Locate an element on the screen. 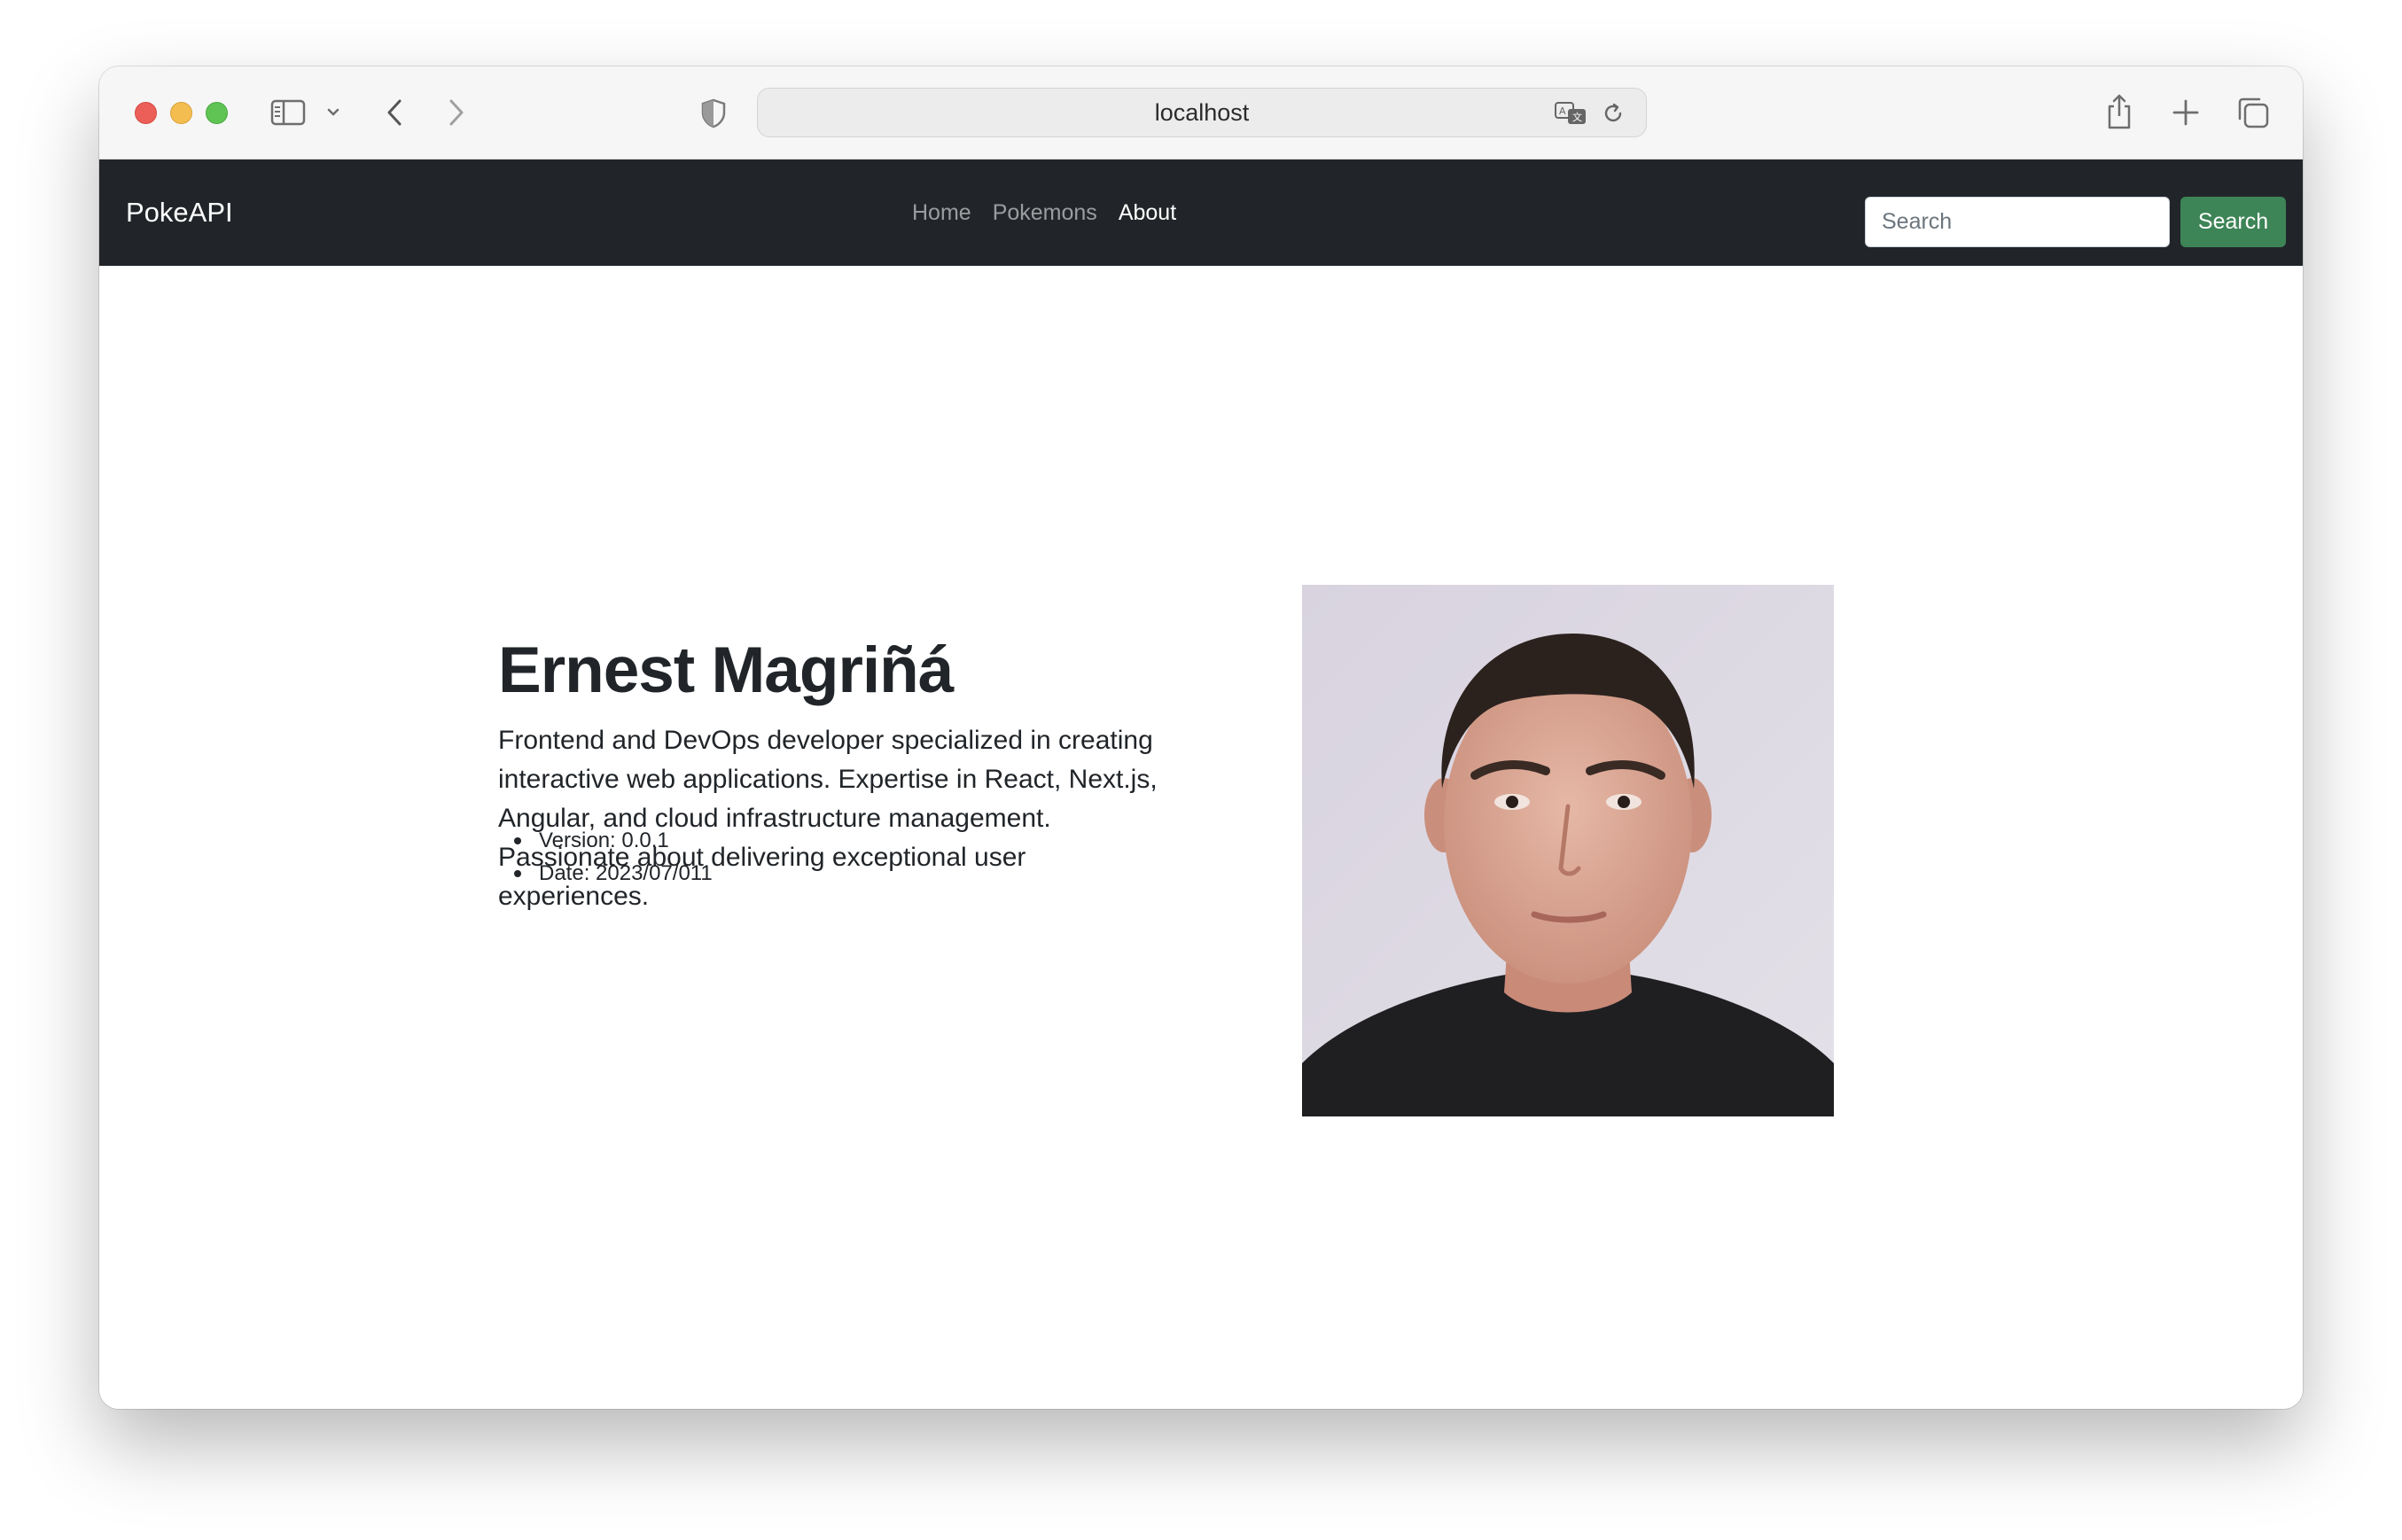  nav-link-pokemons: Pokemons is located at coordinates (1045, 213).